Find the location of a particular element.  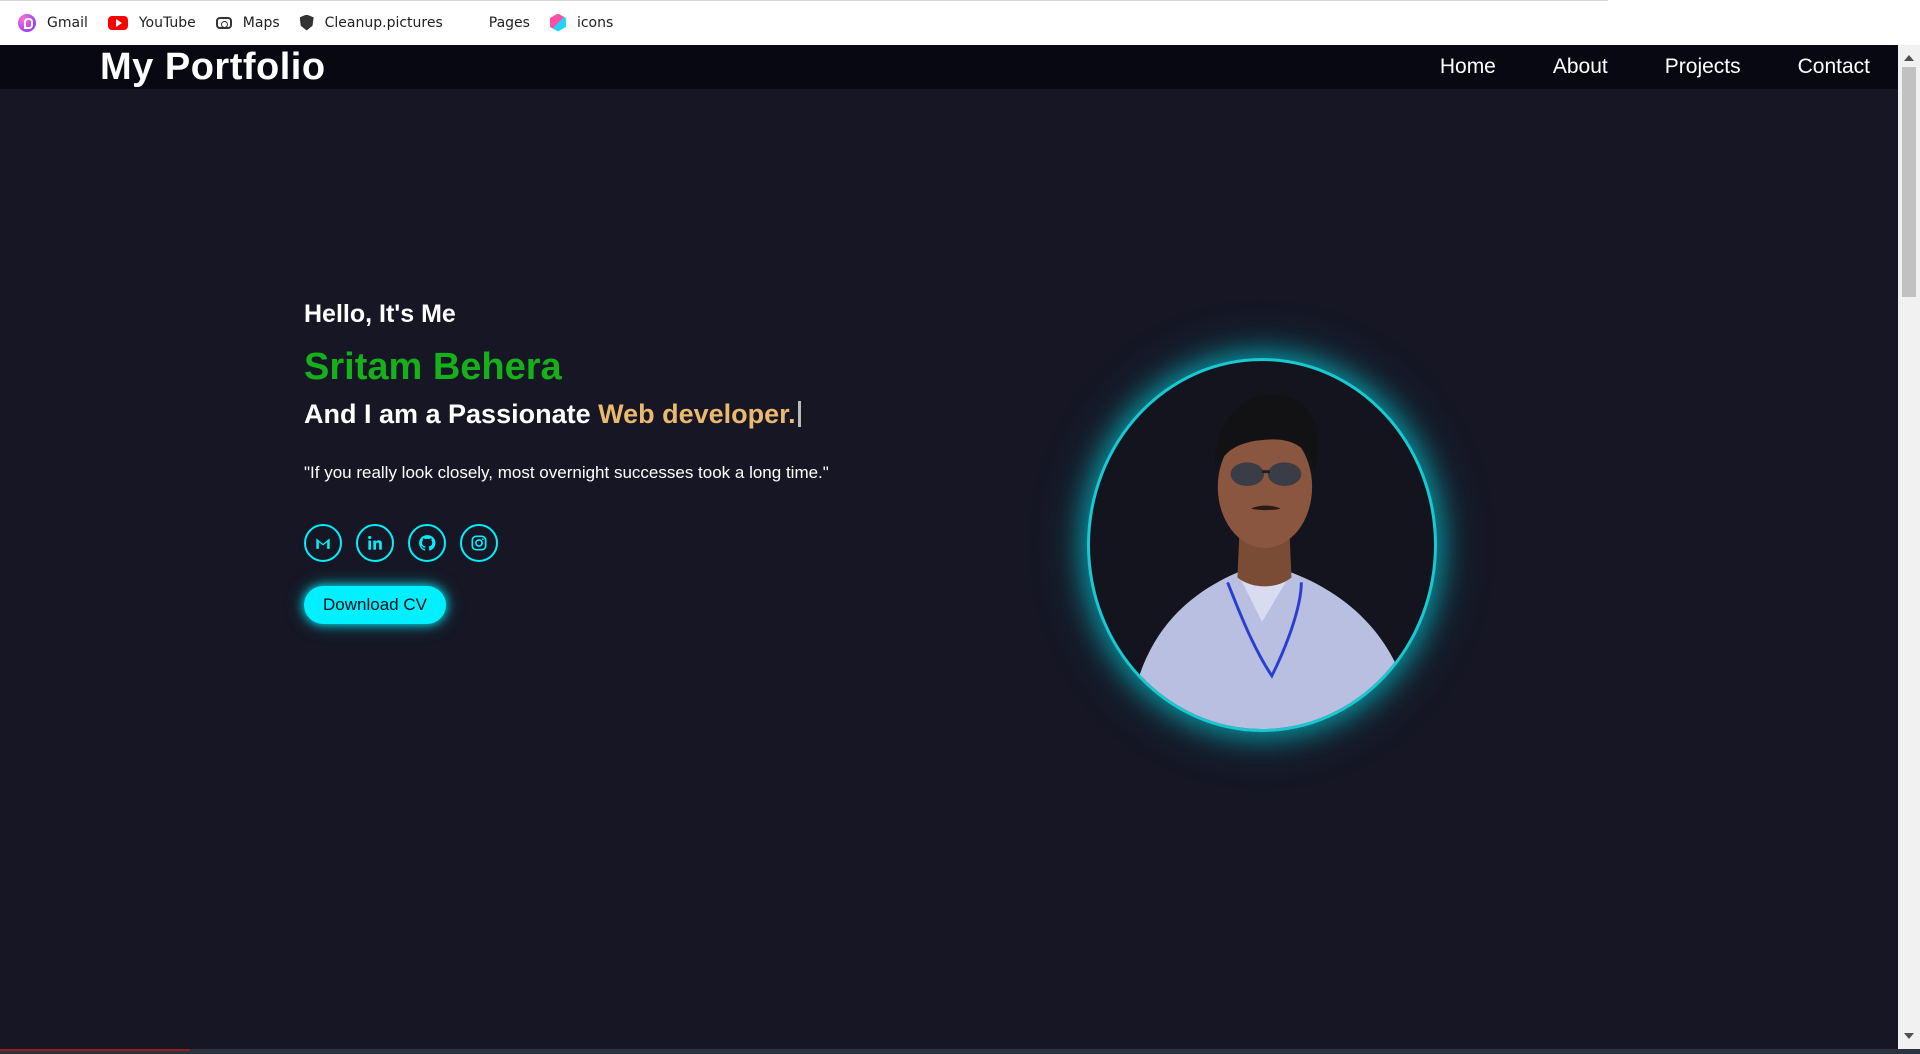

bookmark-label: icons is located at coordinates (595, 22).